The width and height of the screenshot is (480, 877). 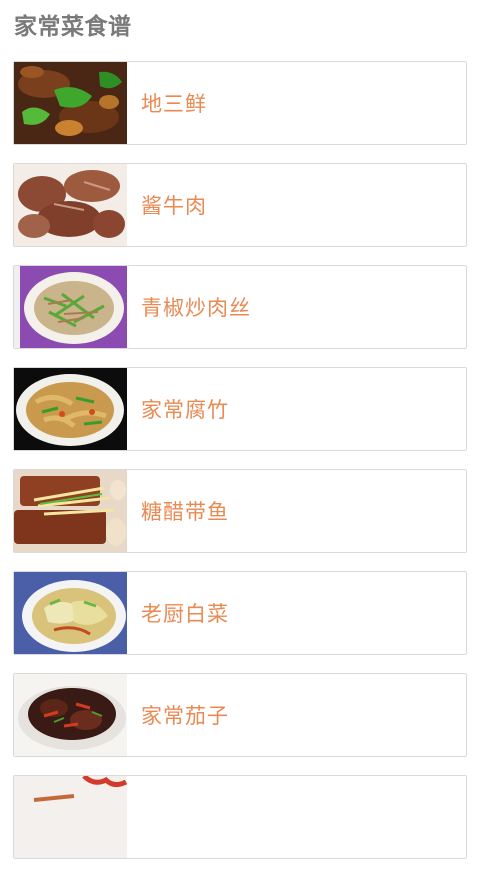 I want to click on recipe-item-tang-cu-dai-yu: 糖醋带鱼, so click(x=240, y=511).